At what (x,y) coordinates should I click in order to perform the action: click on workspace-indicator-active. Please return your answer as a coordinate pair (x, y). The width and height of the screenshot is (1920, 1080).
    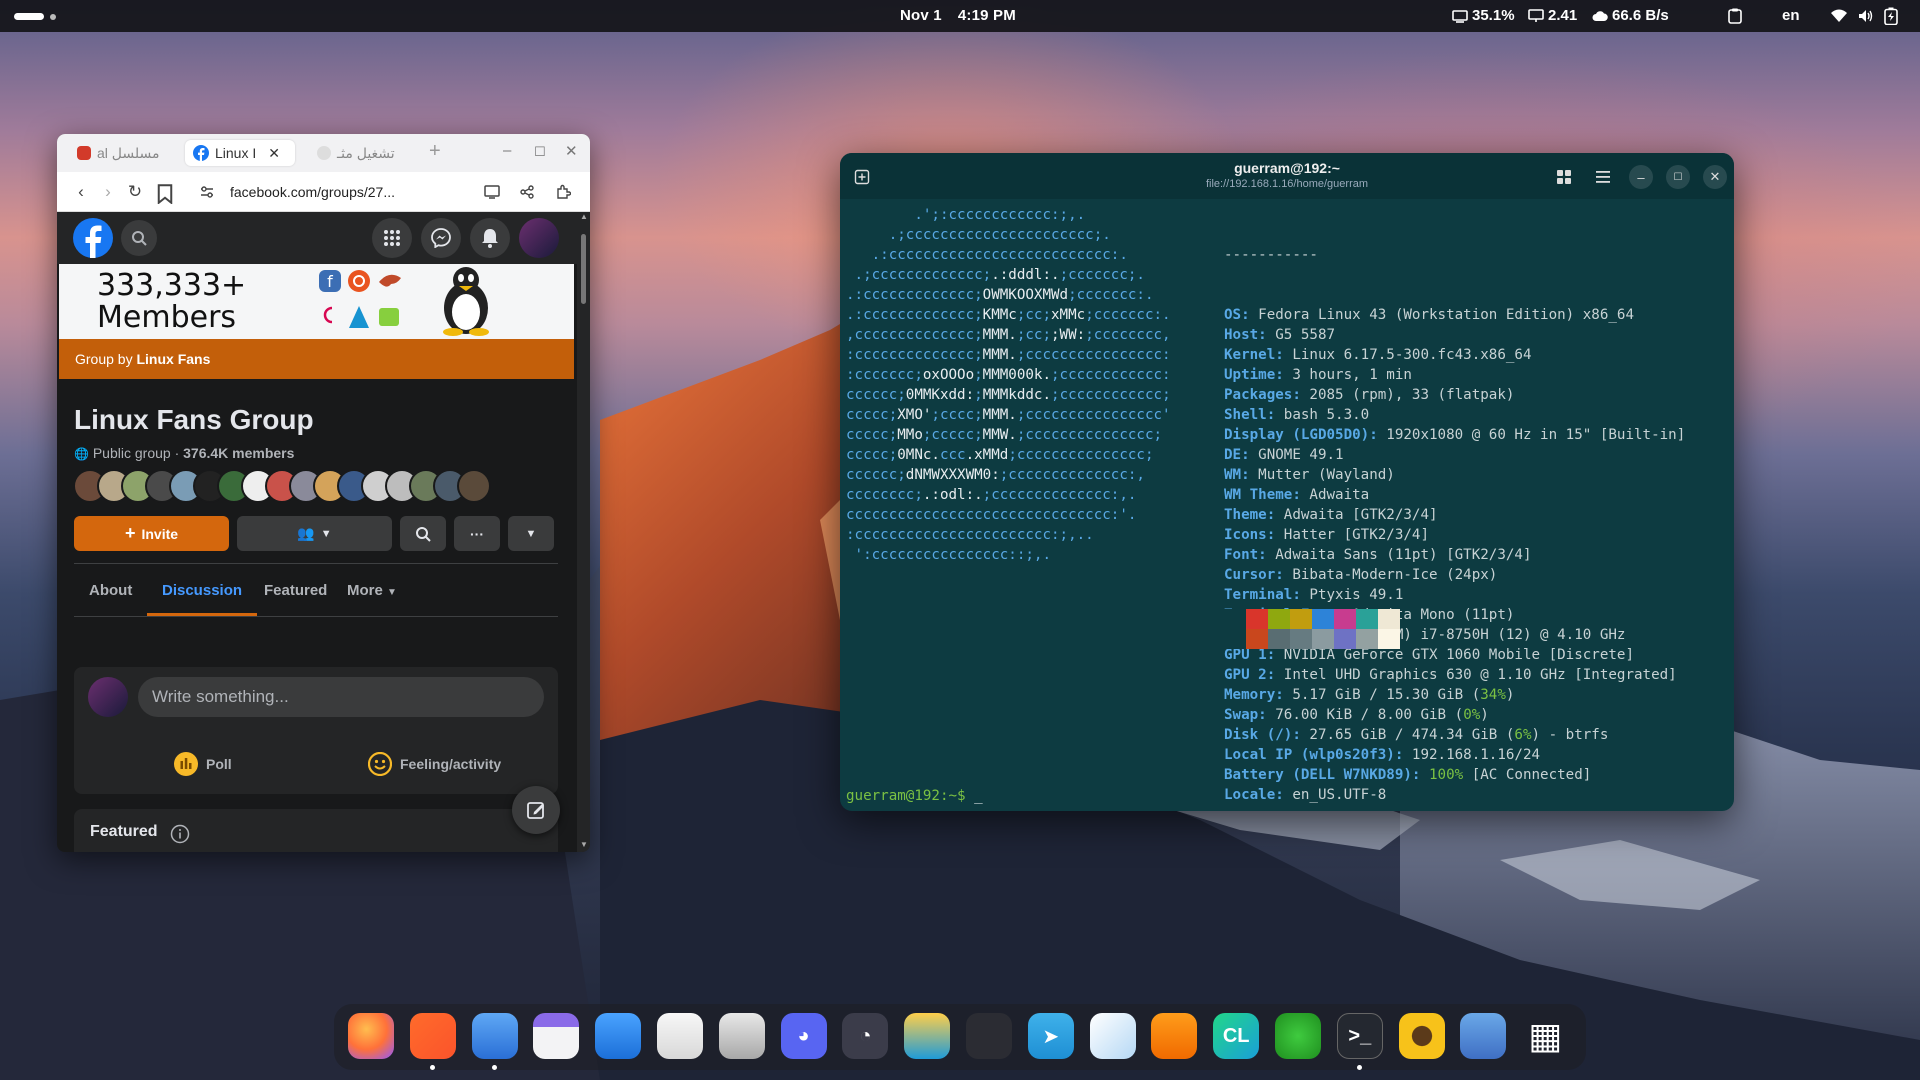
    Looking at the image, I should click on (29, 16).